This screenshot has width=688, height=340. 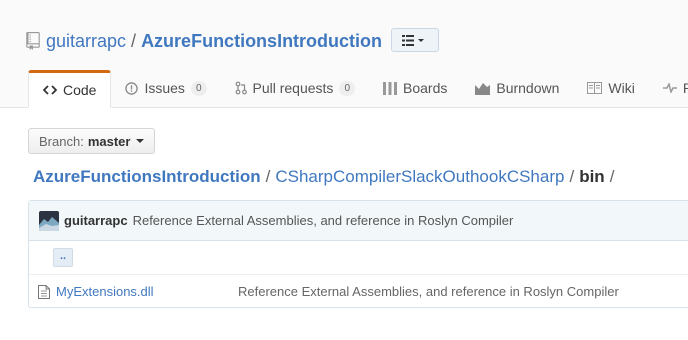 I want to click on tab-wiki: Wiki, so click(x=610, y=88).